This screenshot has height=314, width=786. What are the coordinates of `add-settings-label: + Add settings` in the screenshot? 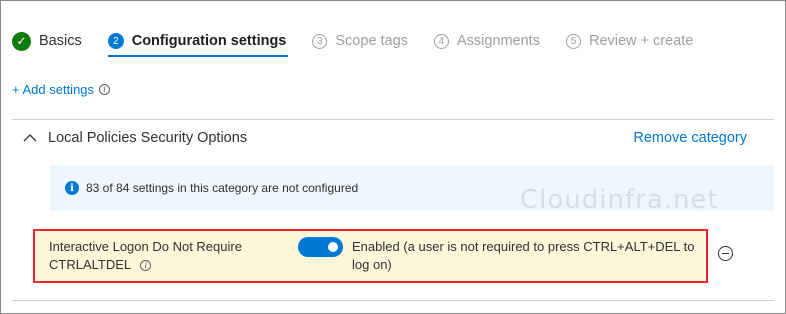 It's located at (53, 89).